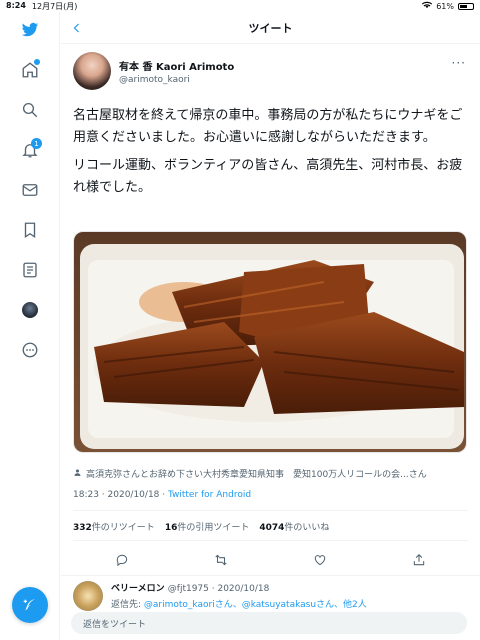 Image resolution: width=480 pixels, height=640 pixels. What do you see at coordinates (30, 150) in the screenshot?
I see `notifications-icon: 1` at bounding box center [30, 150].